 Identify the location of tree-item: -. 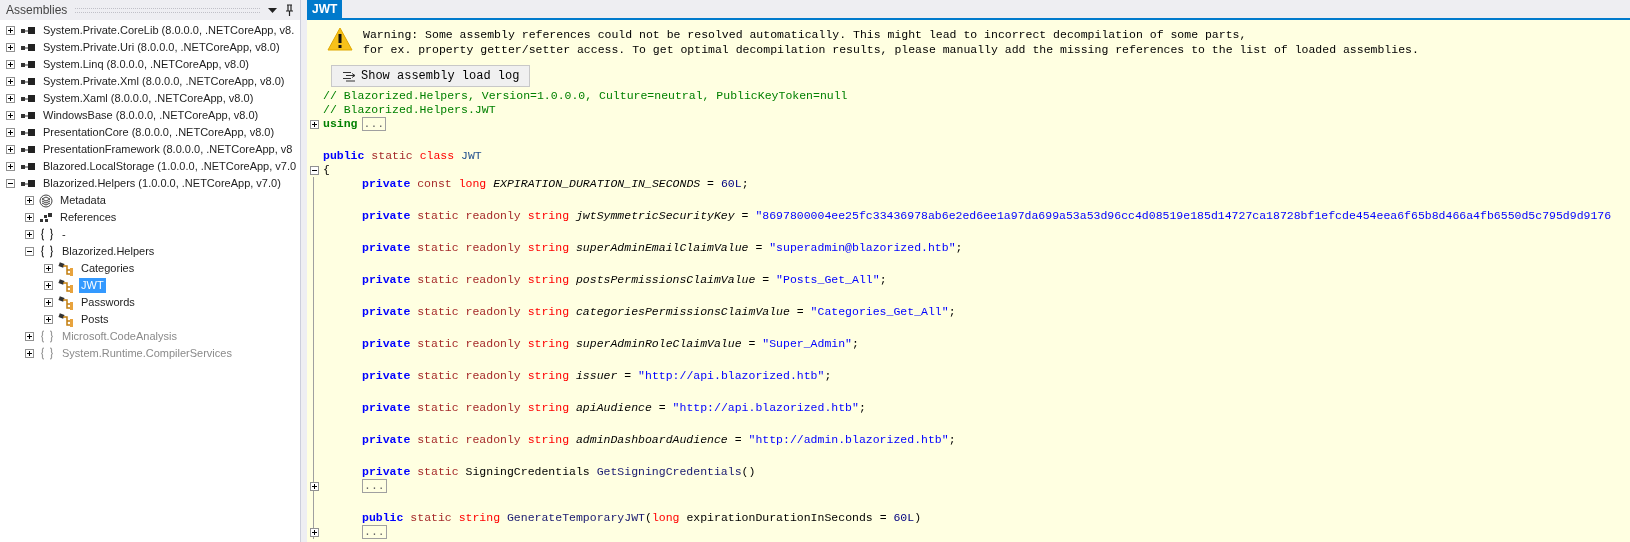
(64, 234).